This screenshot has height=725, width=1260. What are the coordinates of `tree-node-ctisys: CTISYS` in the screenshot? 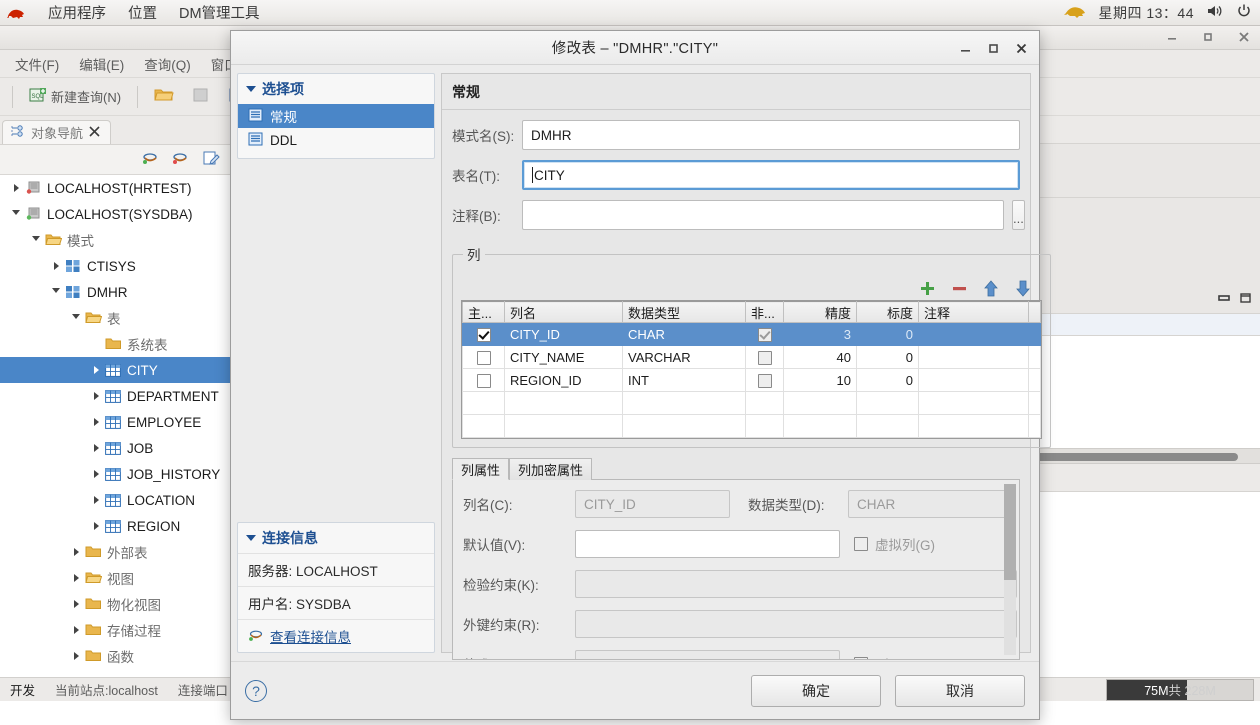 It's located at (116, 266).